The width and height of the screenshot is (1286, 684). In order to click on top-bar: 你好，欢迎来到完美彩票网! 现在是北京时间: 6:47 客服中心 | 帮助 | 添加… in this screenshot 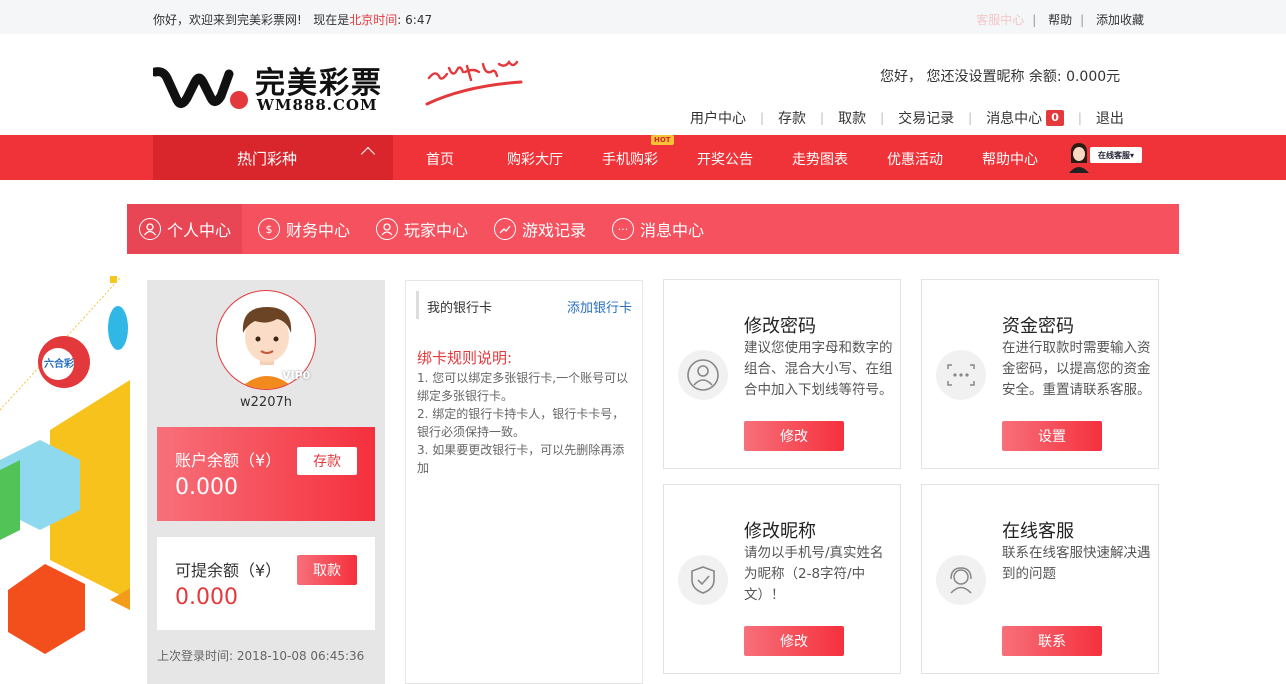, I will do `click(643, 17)`.